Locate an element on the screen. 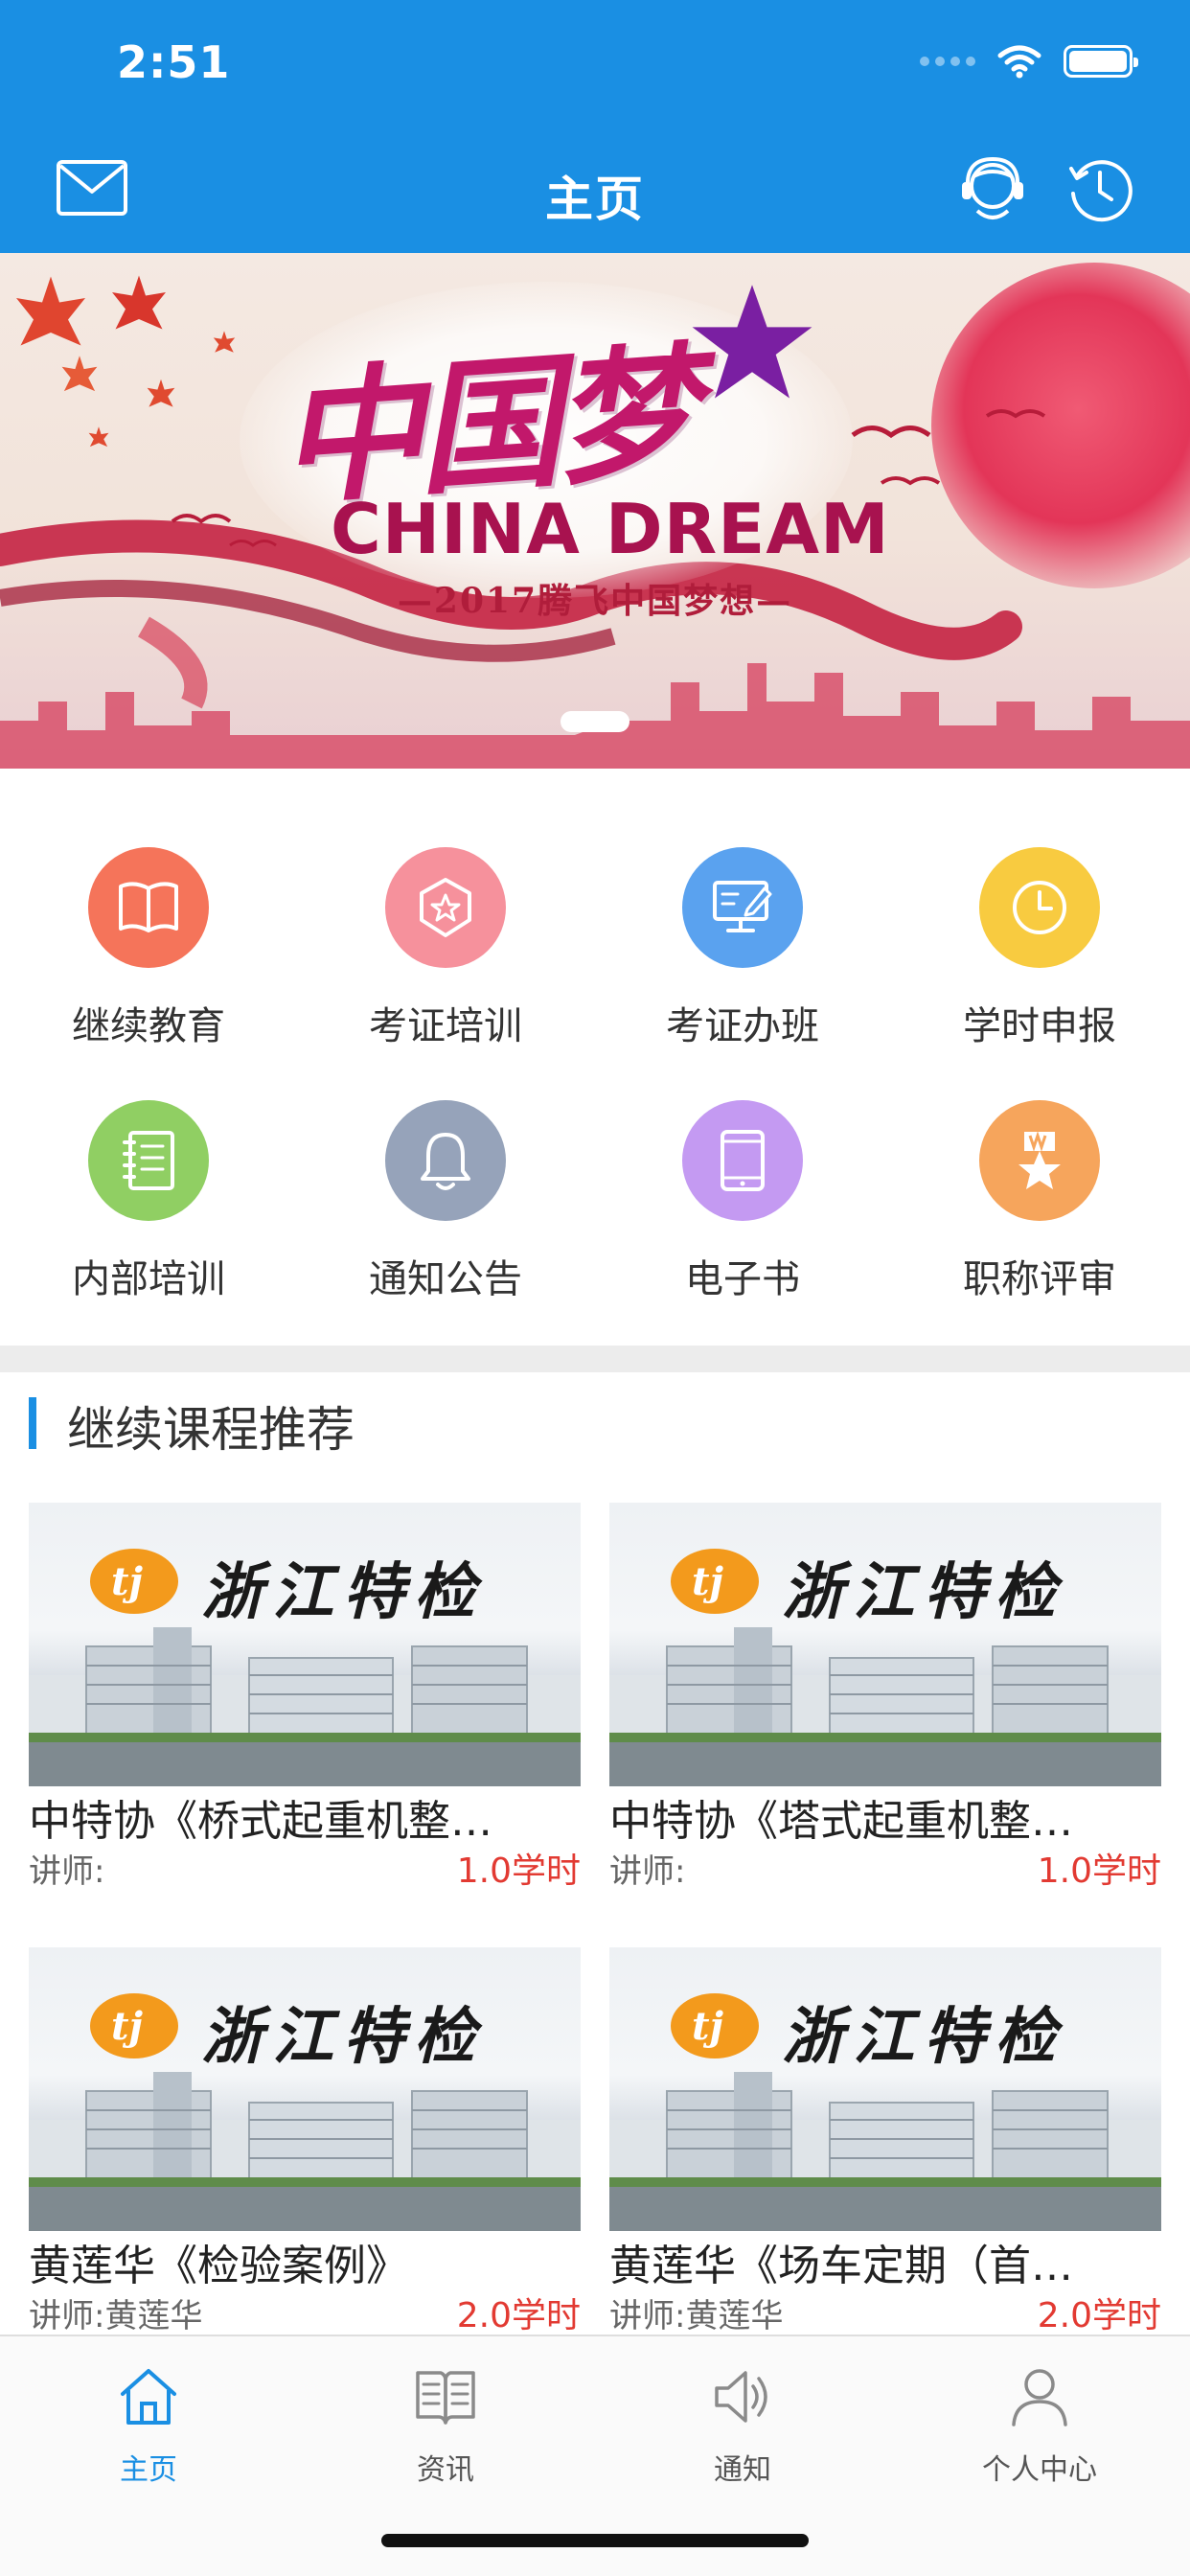 The image size is (1190, 2576). course-card: tj 浙江特检 黄莲华《检验案例》 讲师:黄莲华 2.0学时 is located at coordinates (305, 2142).